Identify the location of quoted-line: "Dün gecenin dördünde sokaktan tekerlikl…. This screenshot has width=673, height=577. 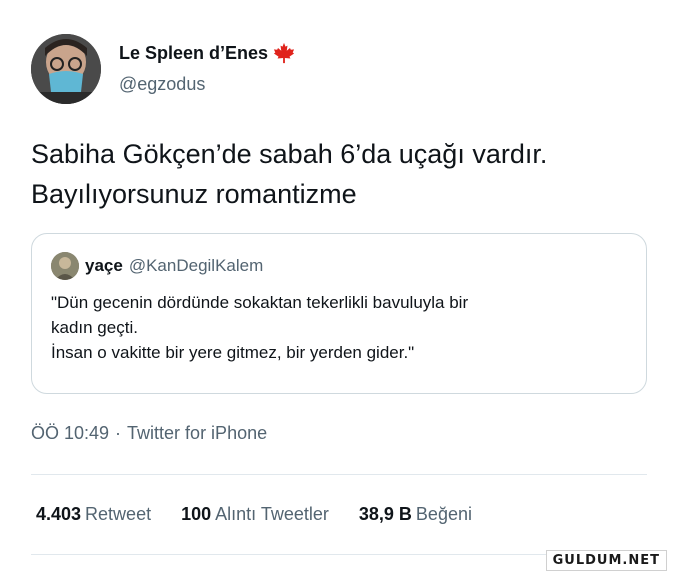
(260, 302).